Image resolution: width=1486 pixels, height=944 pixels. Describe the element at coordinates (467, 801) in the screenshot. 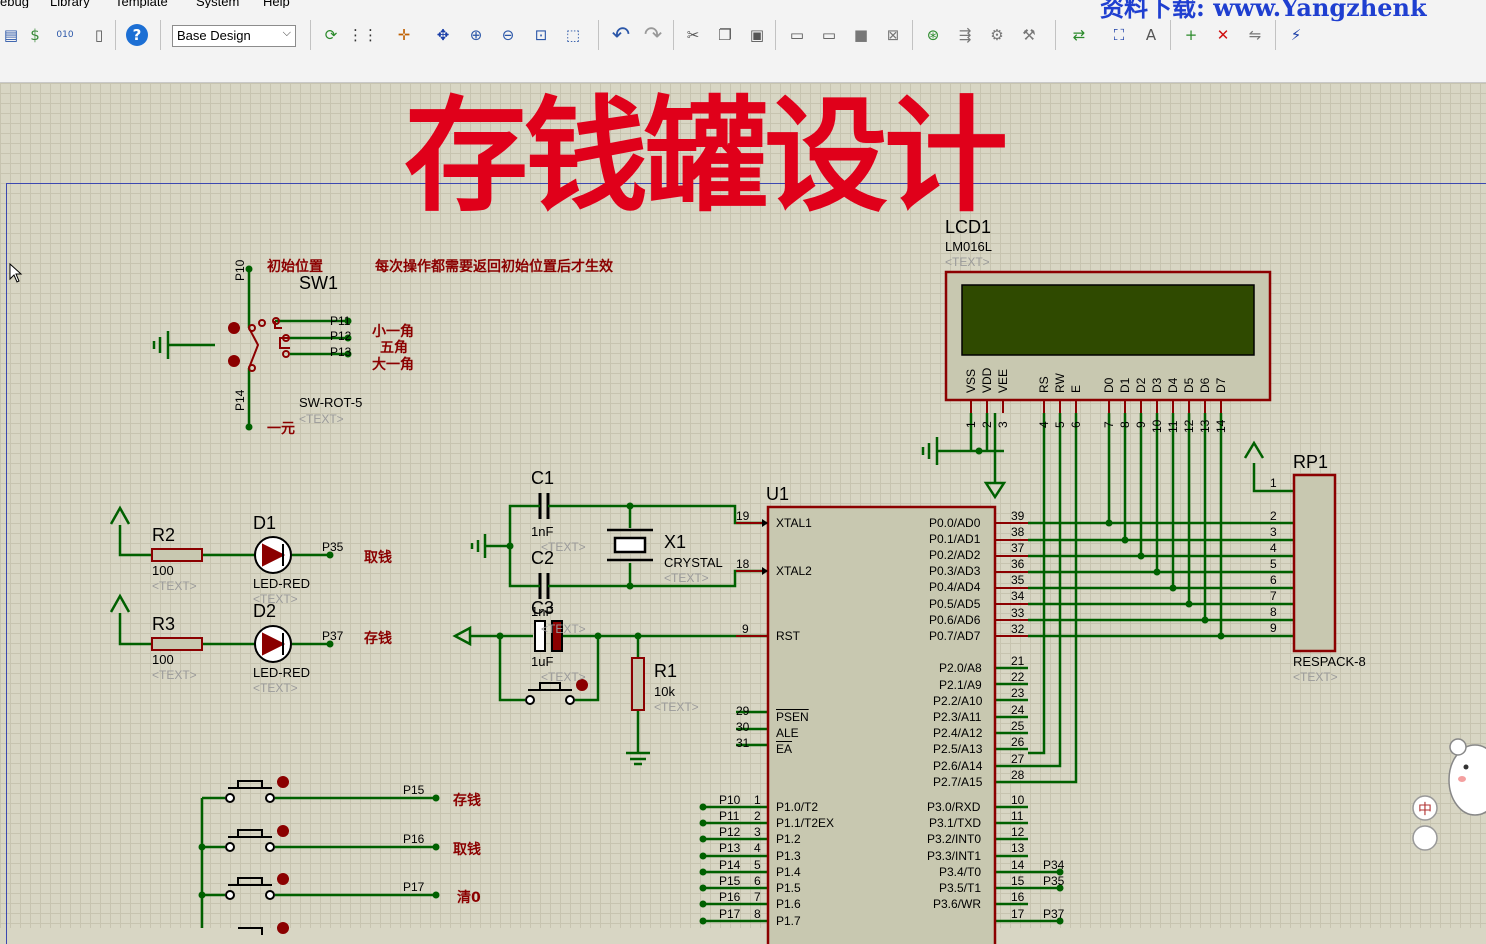

I see `button-1-label: 存钱` at that location.